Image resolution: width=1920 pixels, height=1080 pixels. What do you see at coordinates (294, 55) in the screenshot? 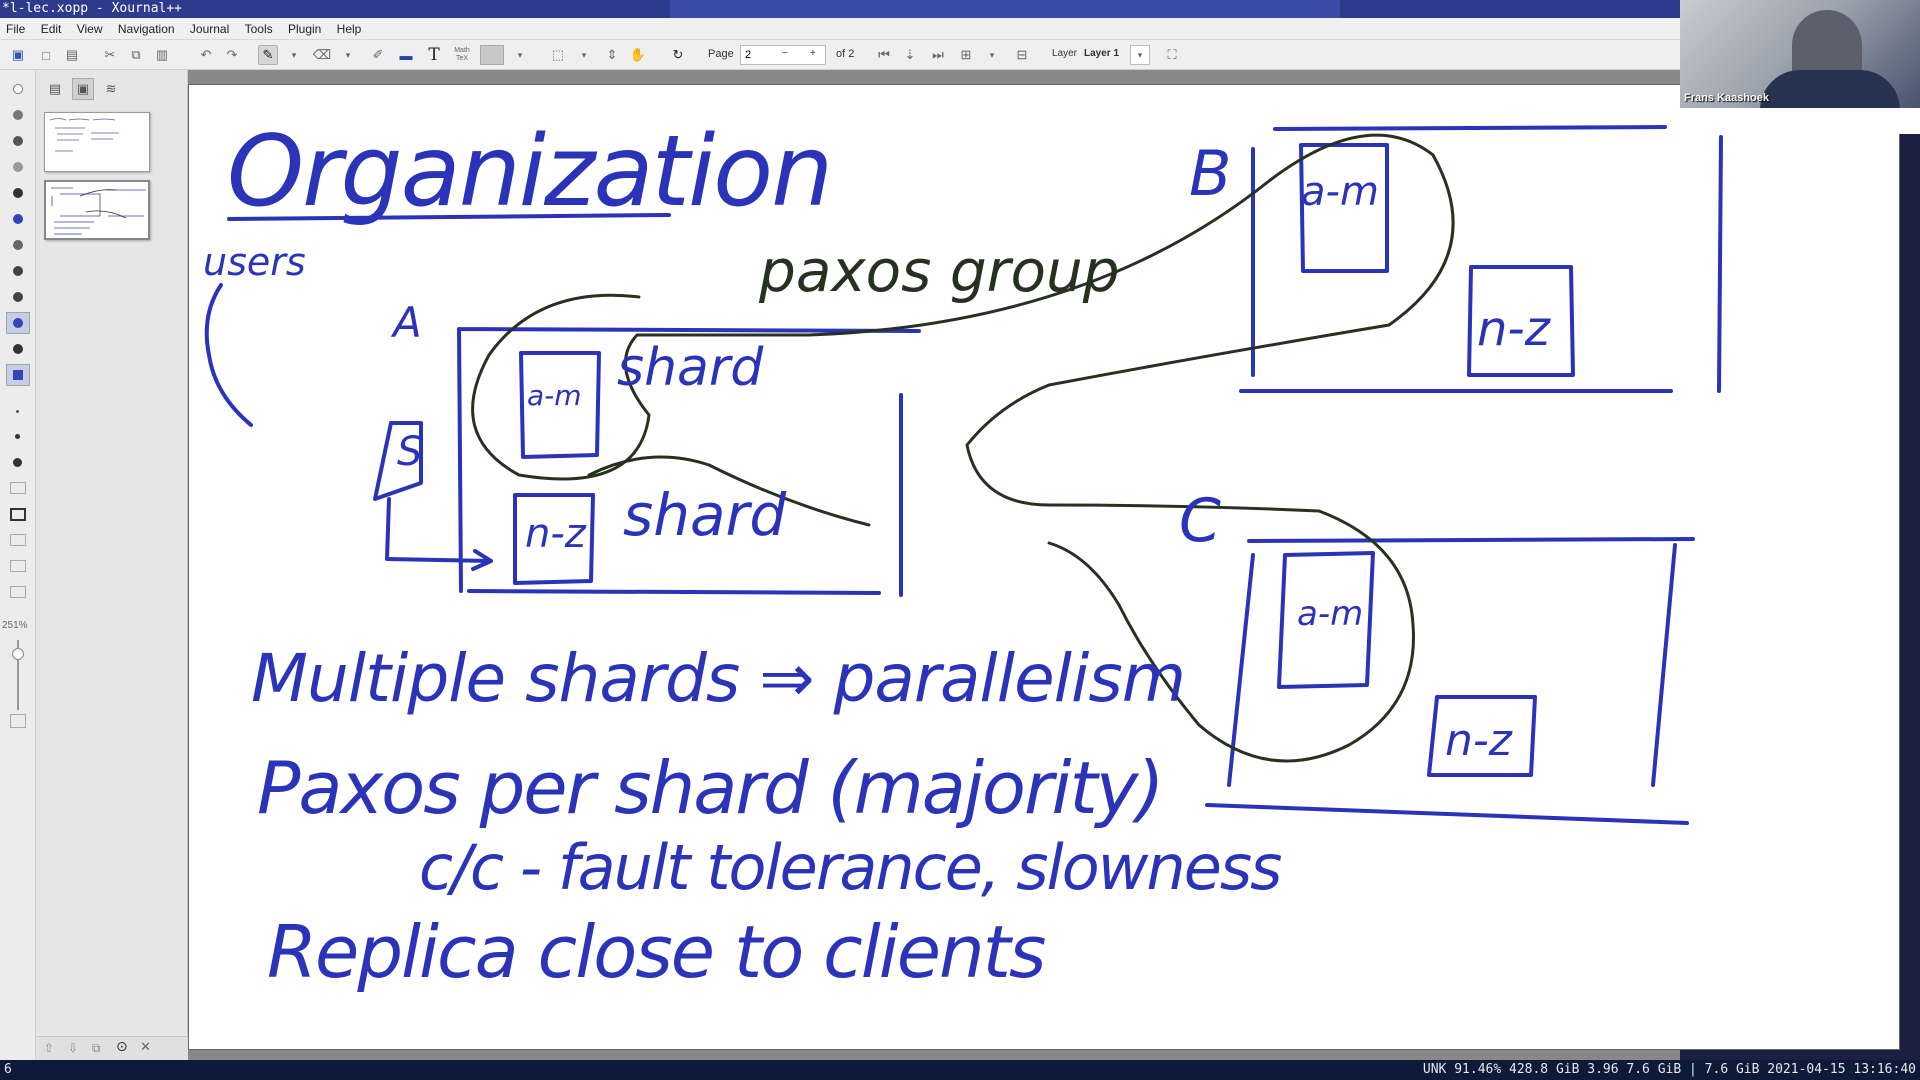
I see `pen-dropdown-icon: ▾` at bounding box center [294, 55].